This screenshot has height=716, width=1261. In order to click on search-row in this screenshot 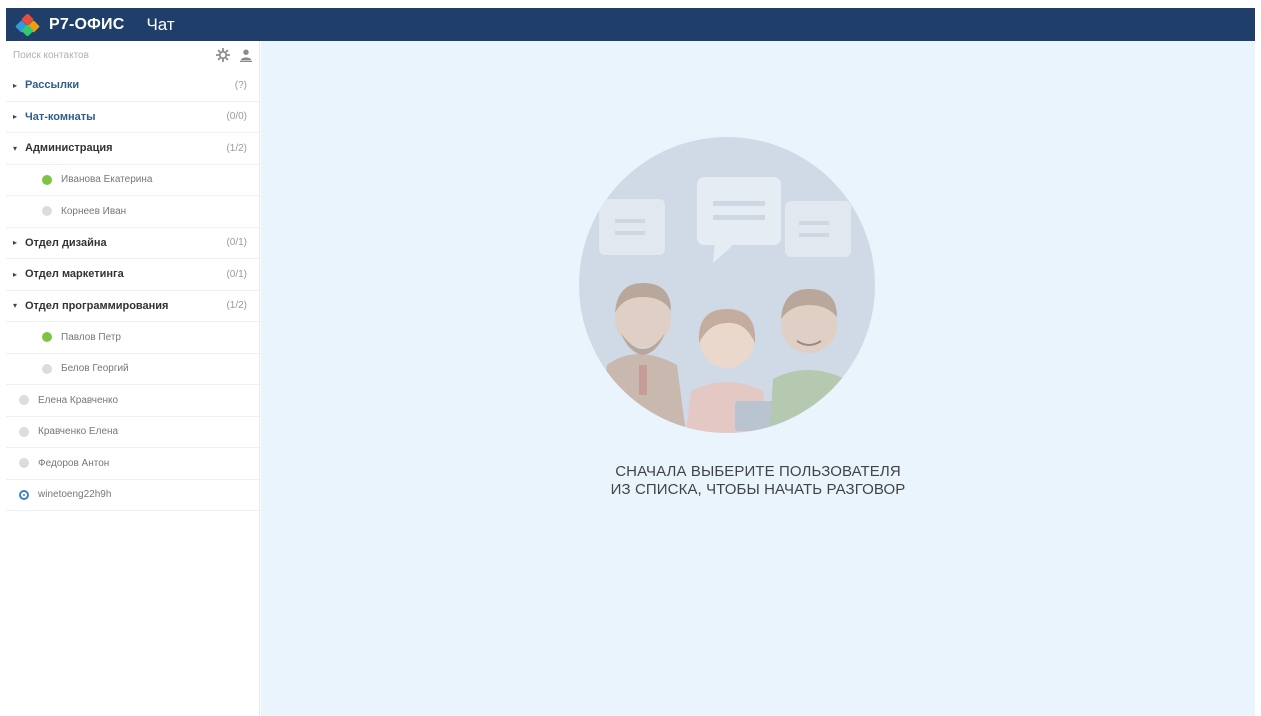, I will do `click(132, 55)`.